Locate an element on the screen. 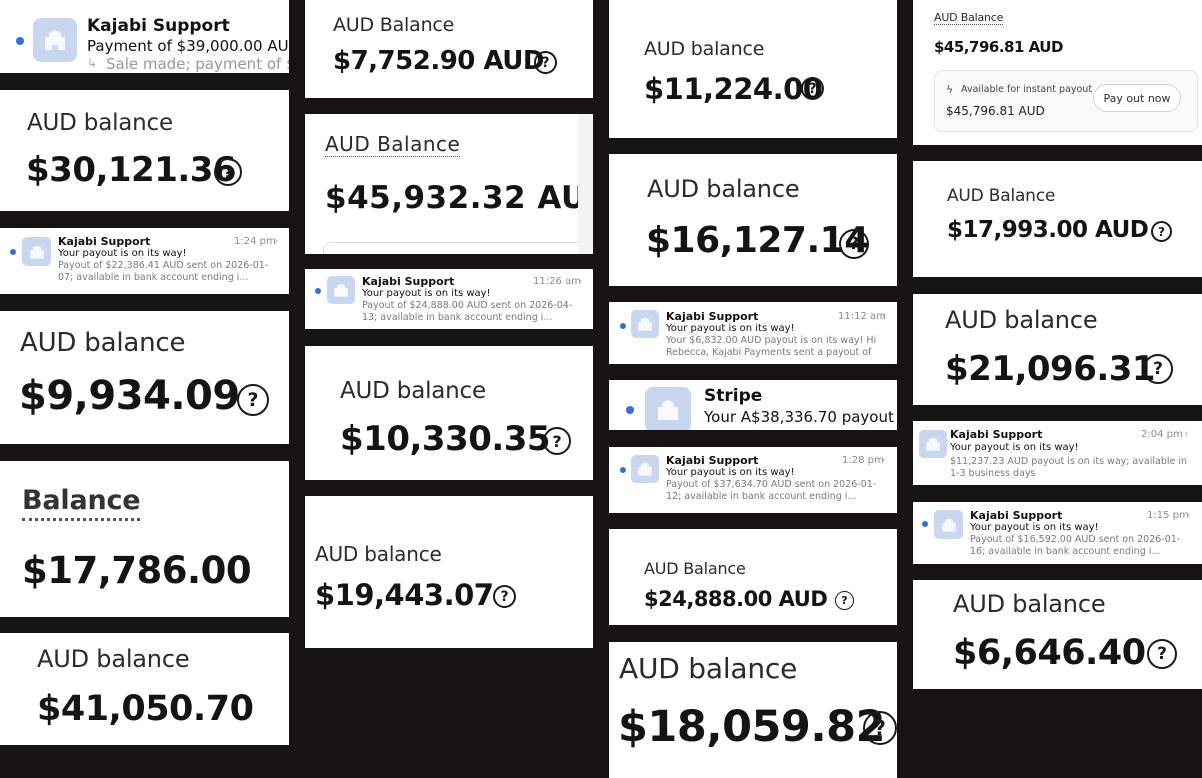 This screenshot has width=1202, height=778. balance-label: Balance is located at coordinates (81, 503).